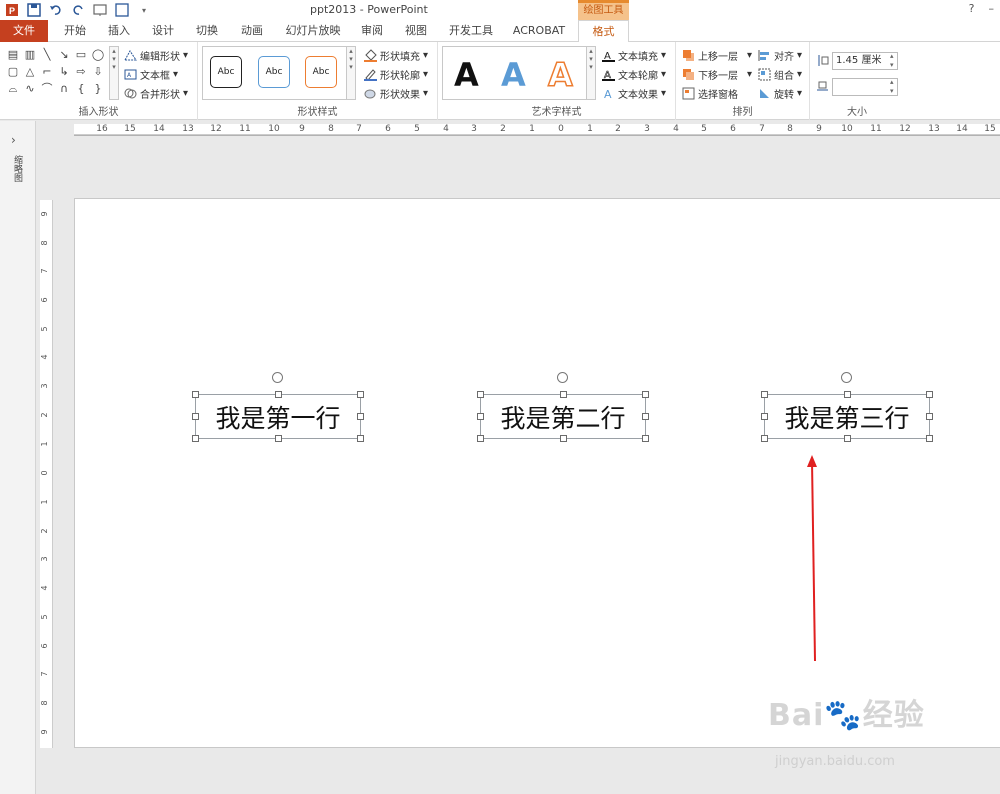 The width and height of the screenshot is (1000, 794). I want to click on shape-style-black: Abc, so click(226, 72).